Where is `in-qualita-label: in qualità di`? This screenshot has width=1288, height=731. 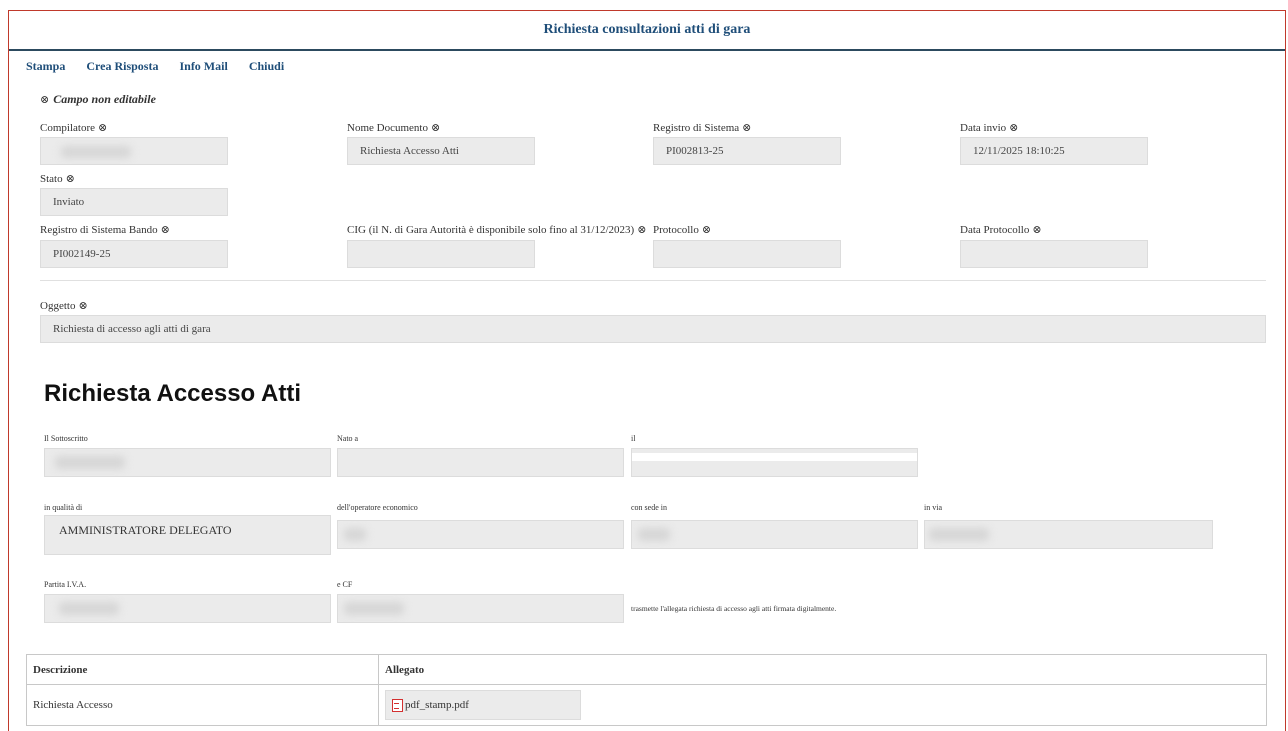 in-qualita-label: in qualità di is located at coordinates (63, 507).